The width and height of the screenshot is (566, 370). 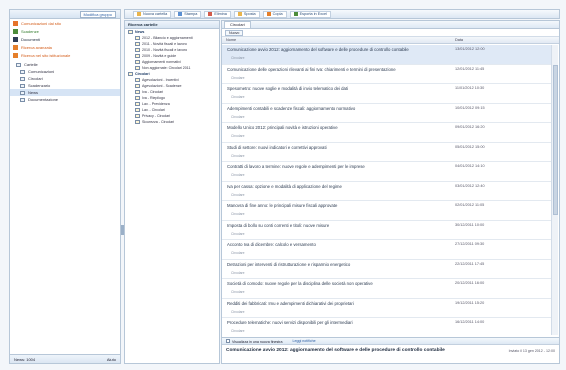 I want to click on folder-item-label: Agevolazioni - Scadenze, so click(x=162, y=86).